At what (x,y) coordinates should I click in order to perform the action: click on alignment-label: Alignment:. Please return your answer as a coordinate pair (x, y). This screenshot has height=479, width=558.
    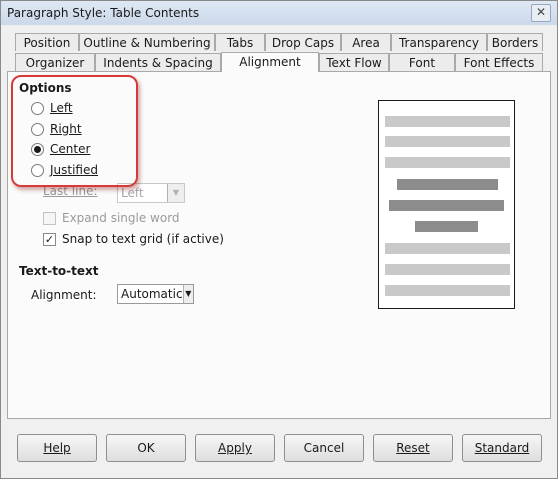
    Looking at the image, I should click on (64, 295).